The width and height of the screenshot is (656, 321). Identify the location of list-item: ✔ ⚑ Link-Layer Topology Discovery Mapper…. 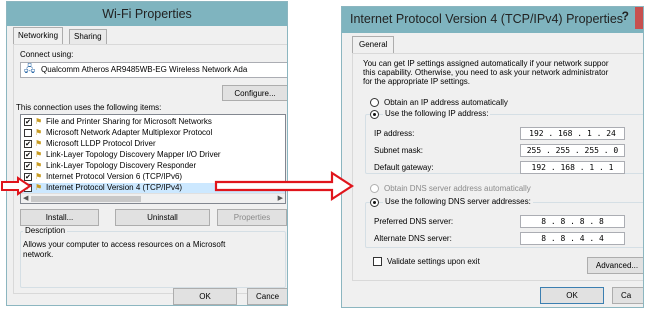
(153, 155).